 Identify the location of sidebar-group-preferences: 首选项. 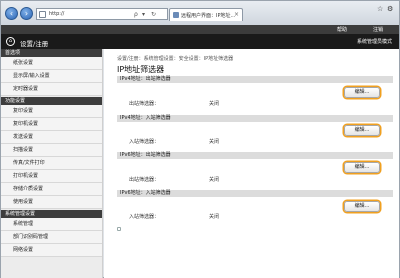
(51, 53).